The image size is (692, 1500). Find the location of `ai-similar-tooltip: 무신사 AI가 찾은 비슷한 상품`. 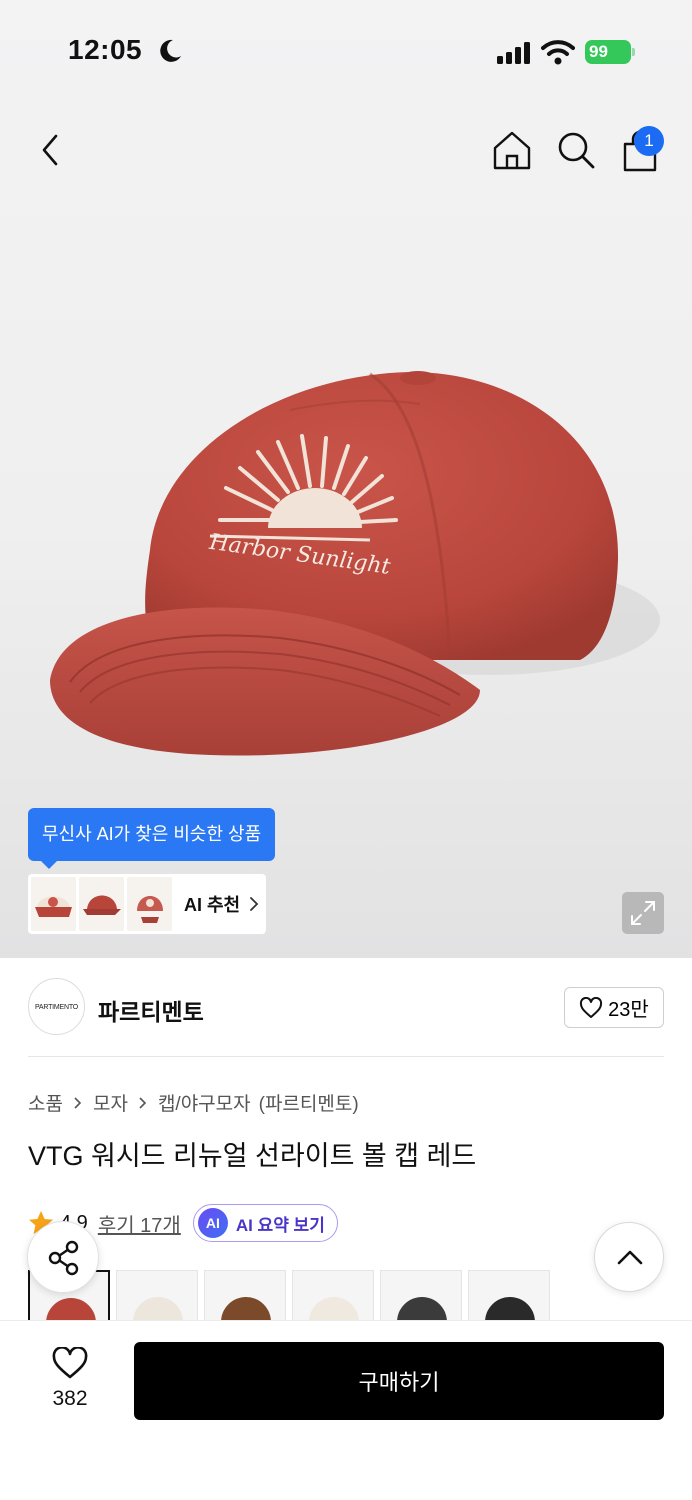

ai-similar-tooltip: 무신사 AI가 찾은 비슷한 상품 is located at coordinates (152, 834).